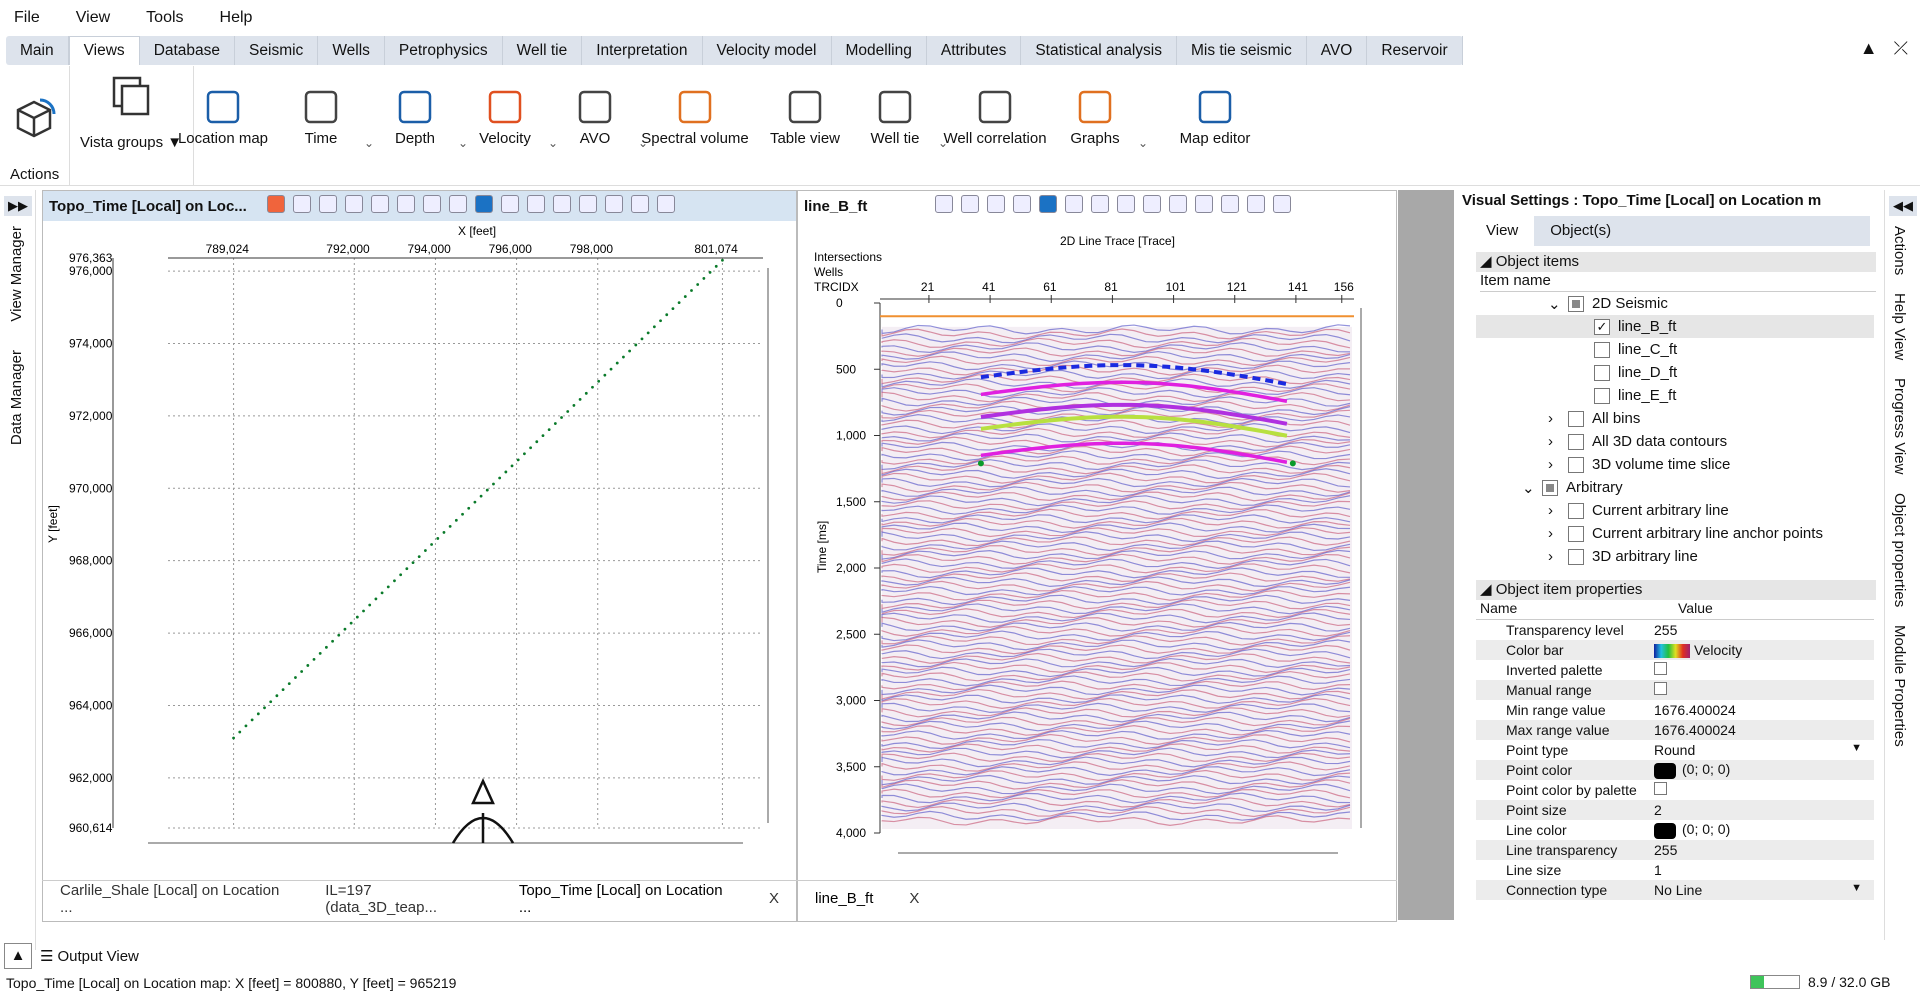  Describe the element at coordinates (1675, 556) in the screenshot. I see `tree-item: › 3D arbitrary line` at that location.